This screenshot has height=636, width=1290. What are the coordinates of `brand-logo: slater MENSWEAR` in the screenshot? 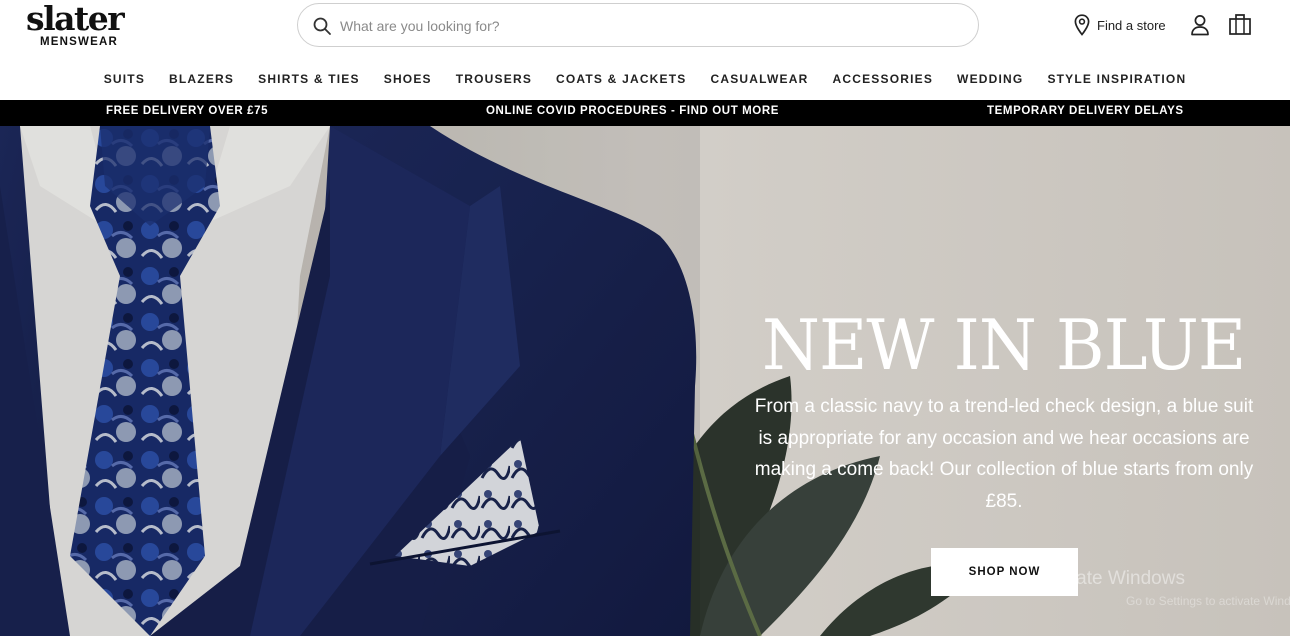 It's located at (82, 24).